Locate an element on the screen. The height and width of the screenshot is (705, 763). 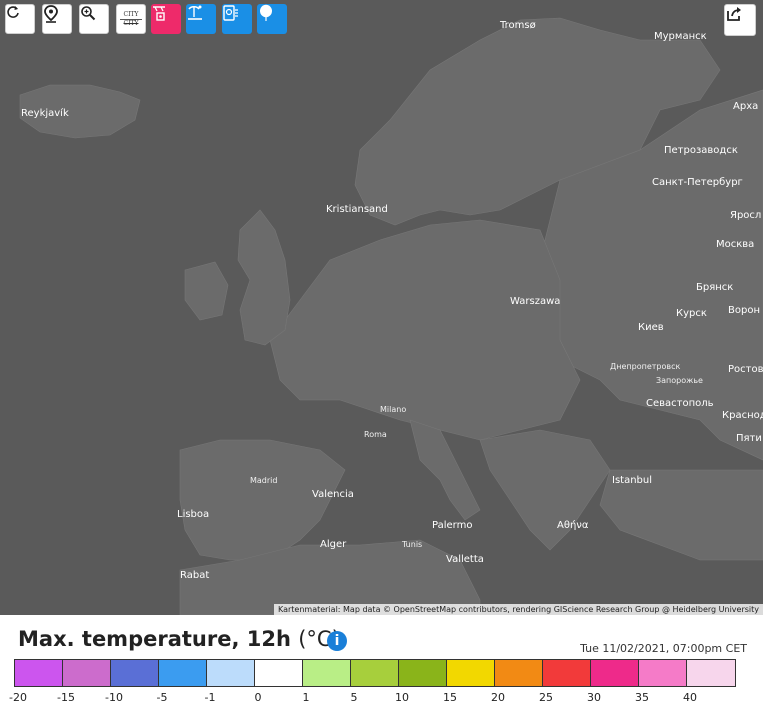
legend-title: Max. temperature, 12h (°C) is located at coordinates (179, 639).